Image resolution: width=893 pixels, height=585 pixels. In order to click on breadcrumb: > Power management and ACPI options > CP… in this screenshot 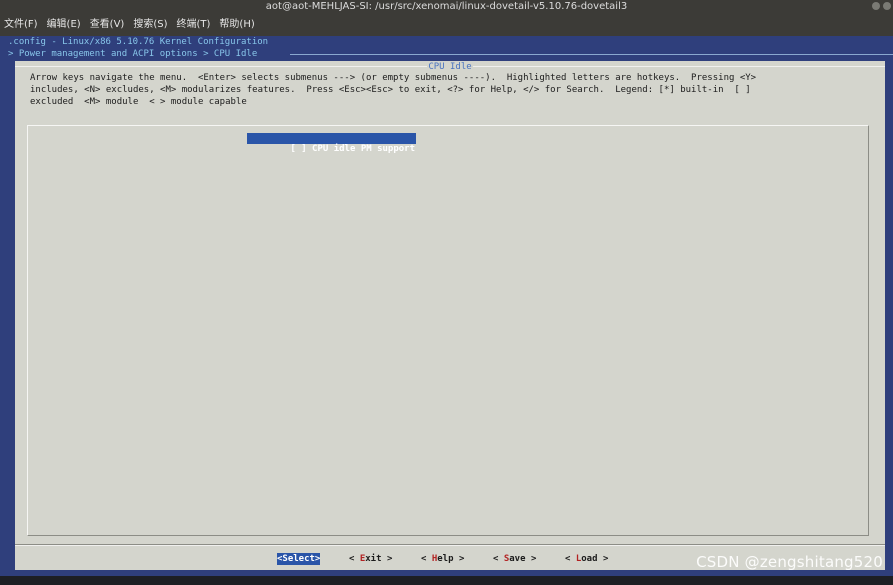, I will do `click(133, 54)`.